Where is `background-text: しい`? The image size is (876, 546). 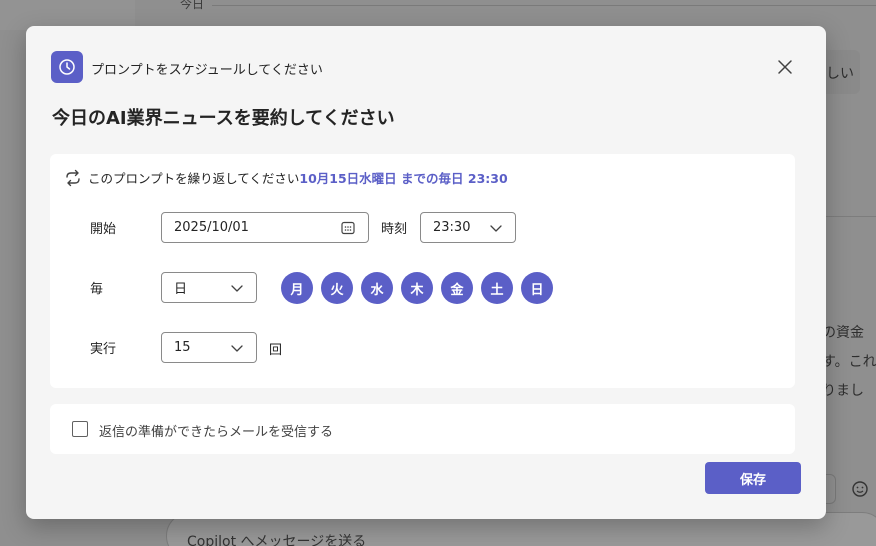 background-text: しい is located at coordinates (840, 74).